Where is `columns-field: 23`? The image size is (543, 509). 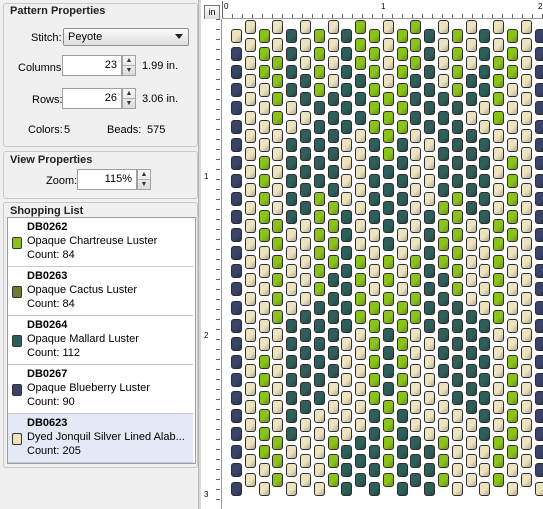 columns-field: 23 is located at coordinates (92, 65).